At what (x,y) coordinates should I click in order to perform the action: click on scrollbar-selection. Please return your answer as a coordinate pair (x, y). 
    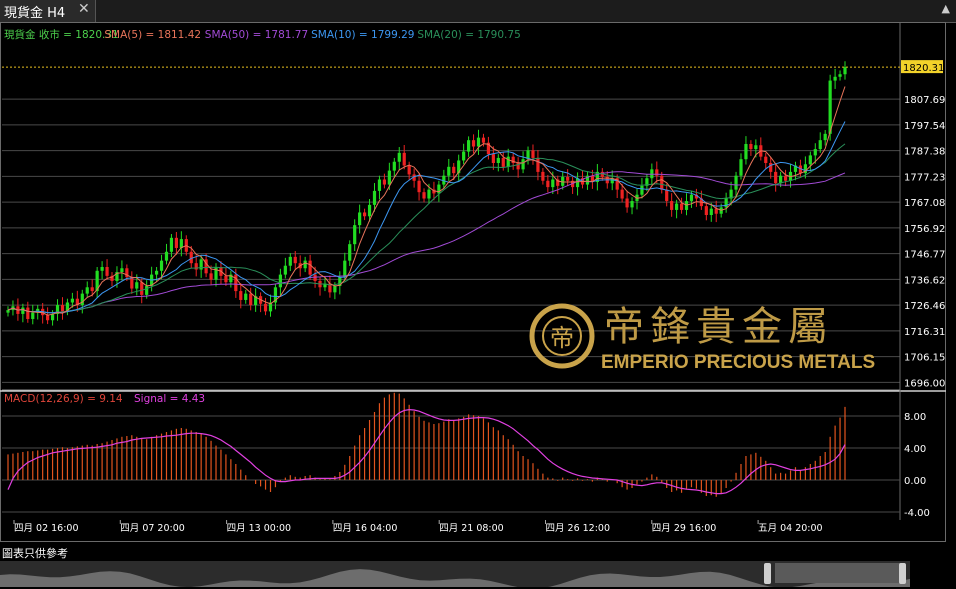
    Looking at the image, I should click on (840, 573).